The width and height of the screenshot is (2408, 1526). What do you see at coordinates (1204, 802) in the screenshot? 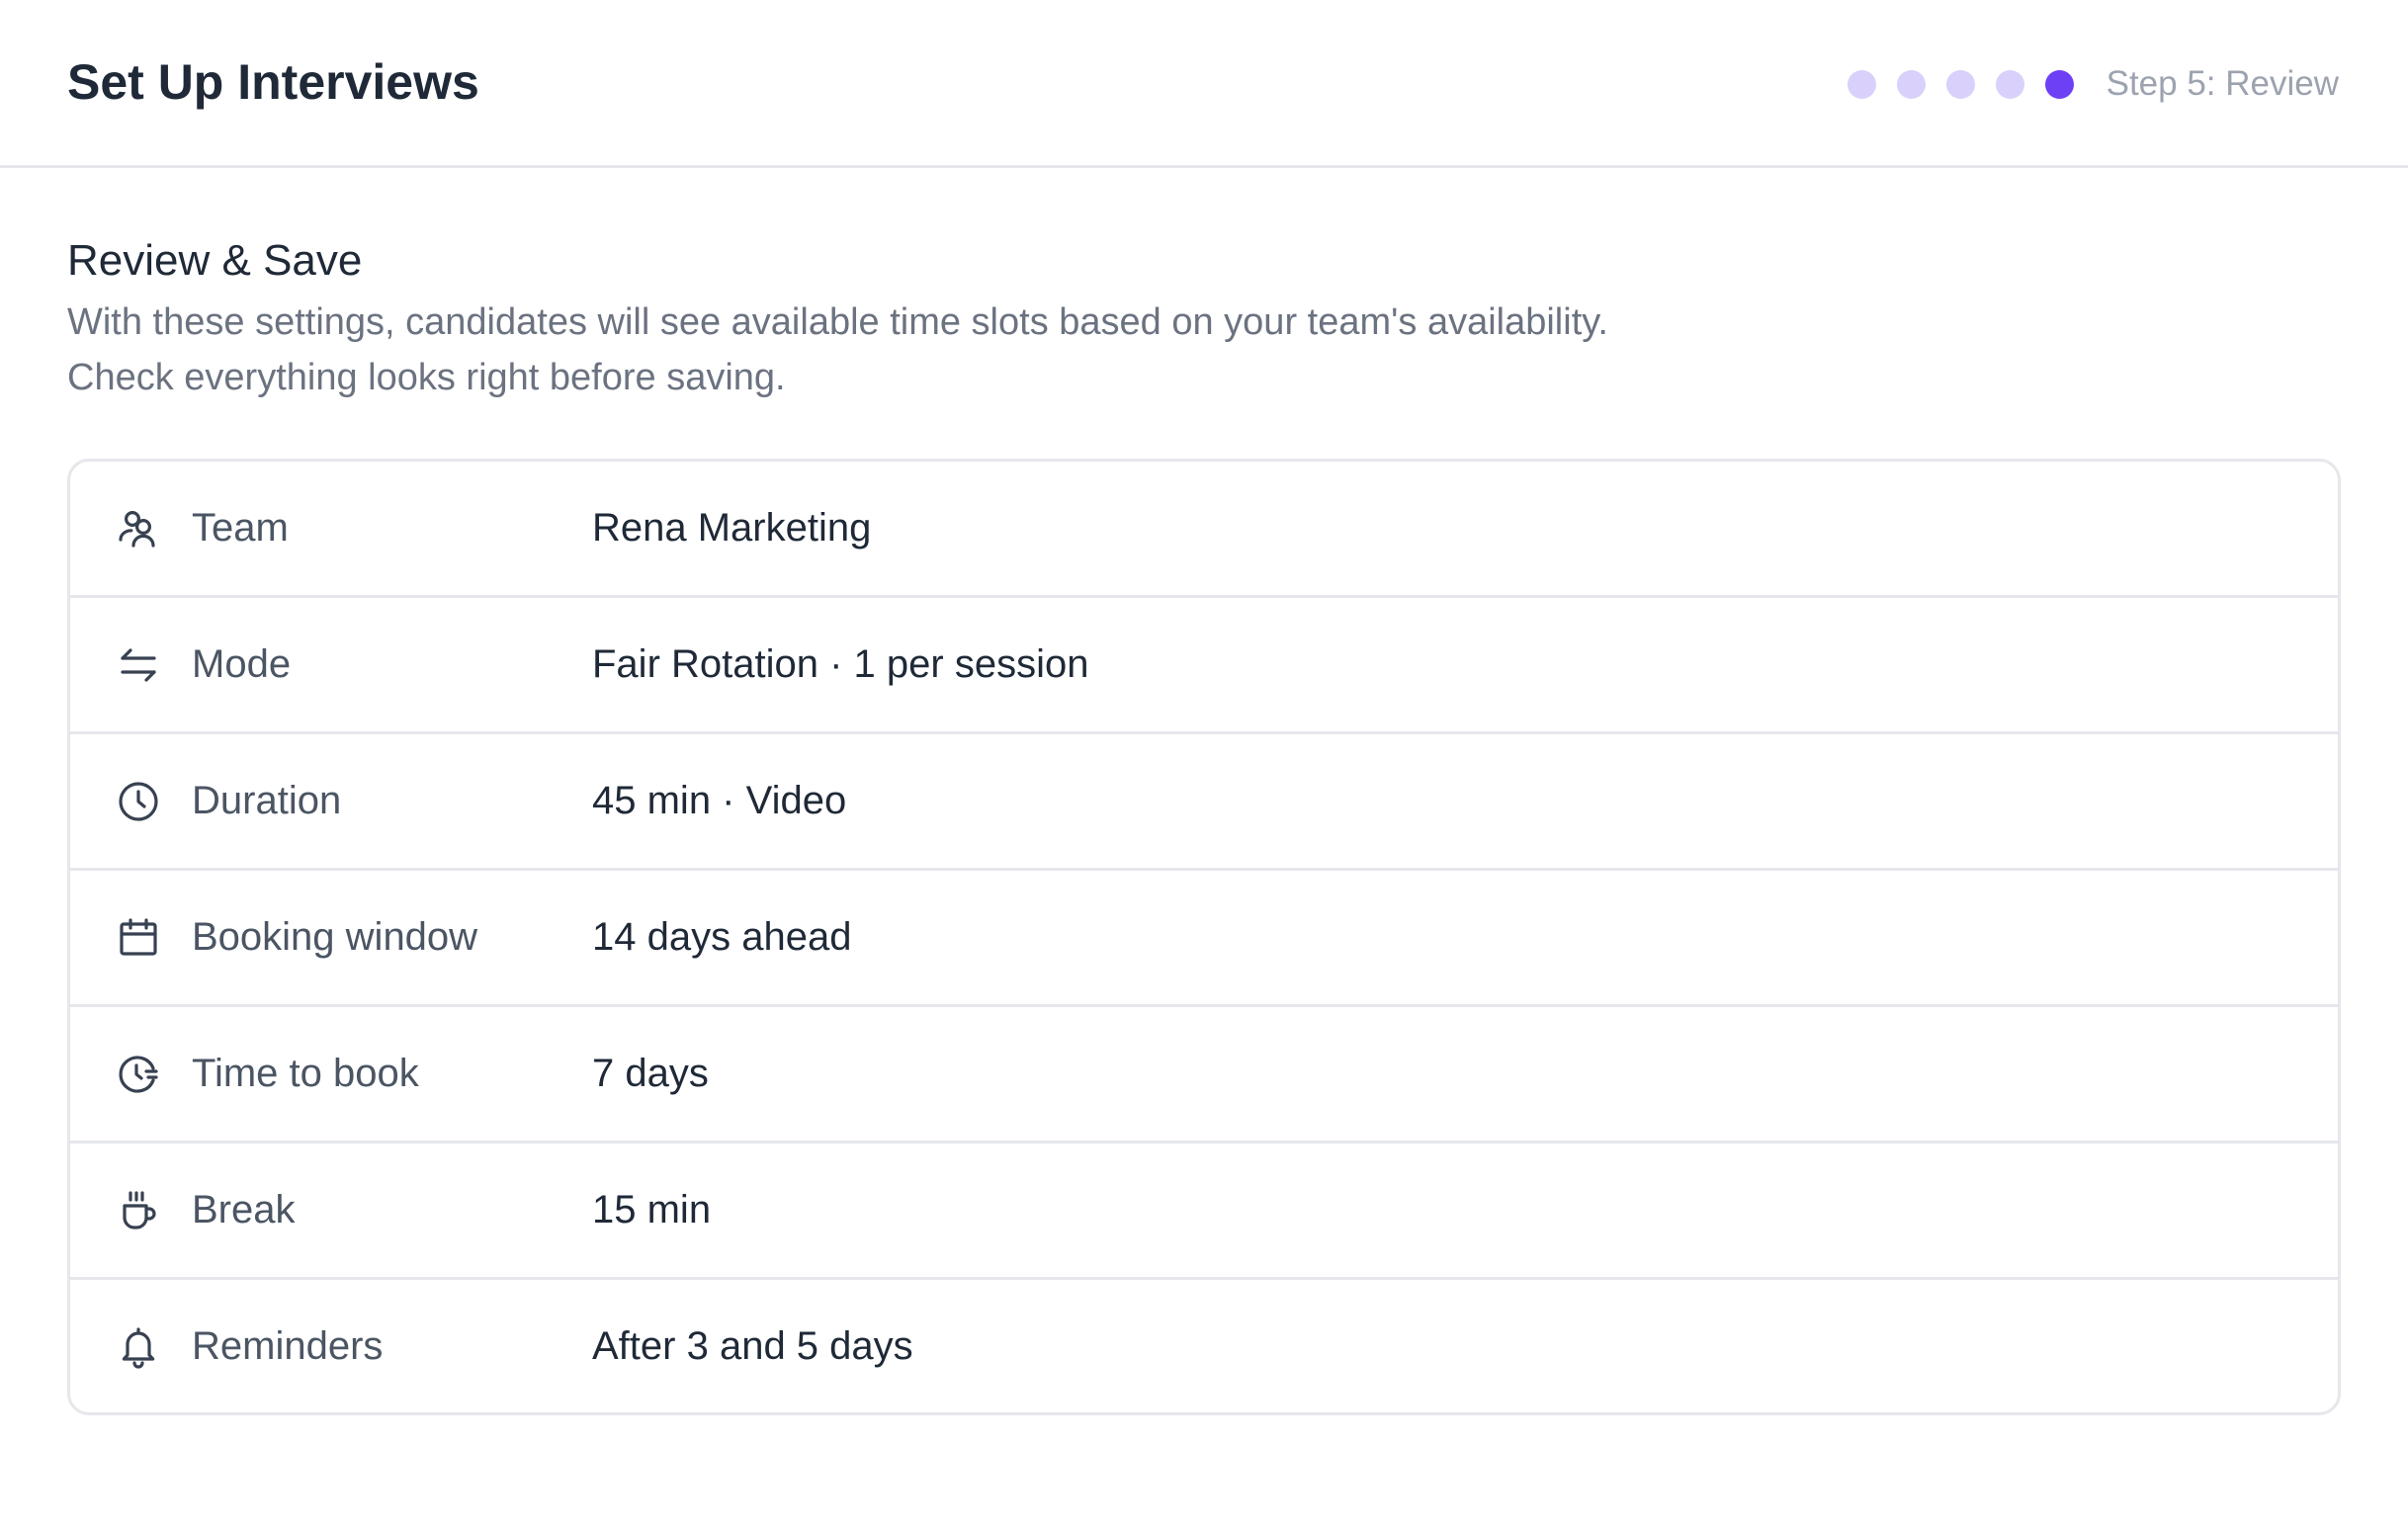
I see `summary-row-duration: Duration 45 min · Video` at bounding box center [1204, 802].